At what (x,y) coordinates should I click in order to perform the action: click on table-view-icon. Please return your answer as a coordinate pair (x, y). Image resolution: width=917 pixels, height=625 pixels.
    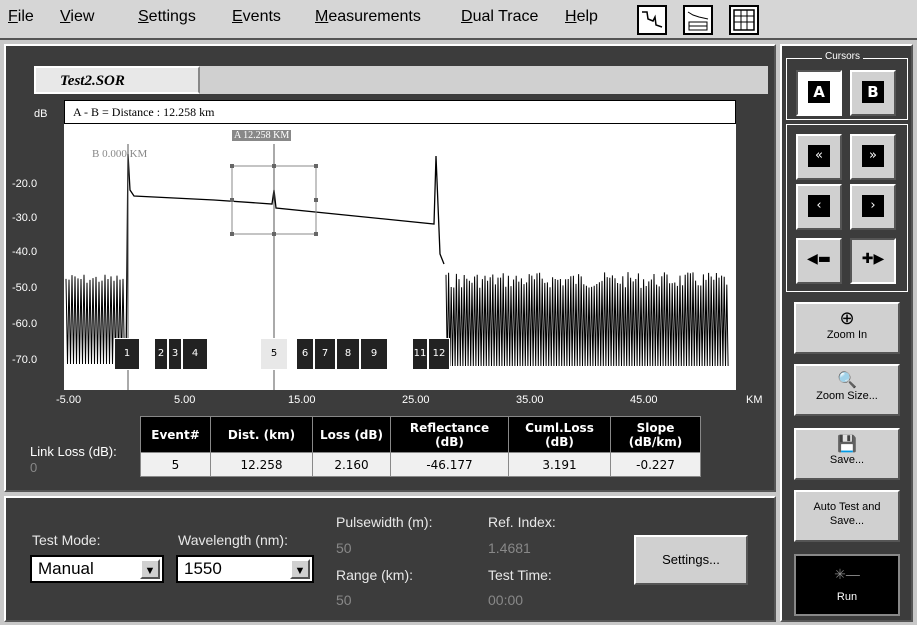
    Looking at the image, I should click on (744, 20).